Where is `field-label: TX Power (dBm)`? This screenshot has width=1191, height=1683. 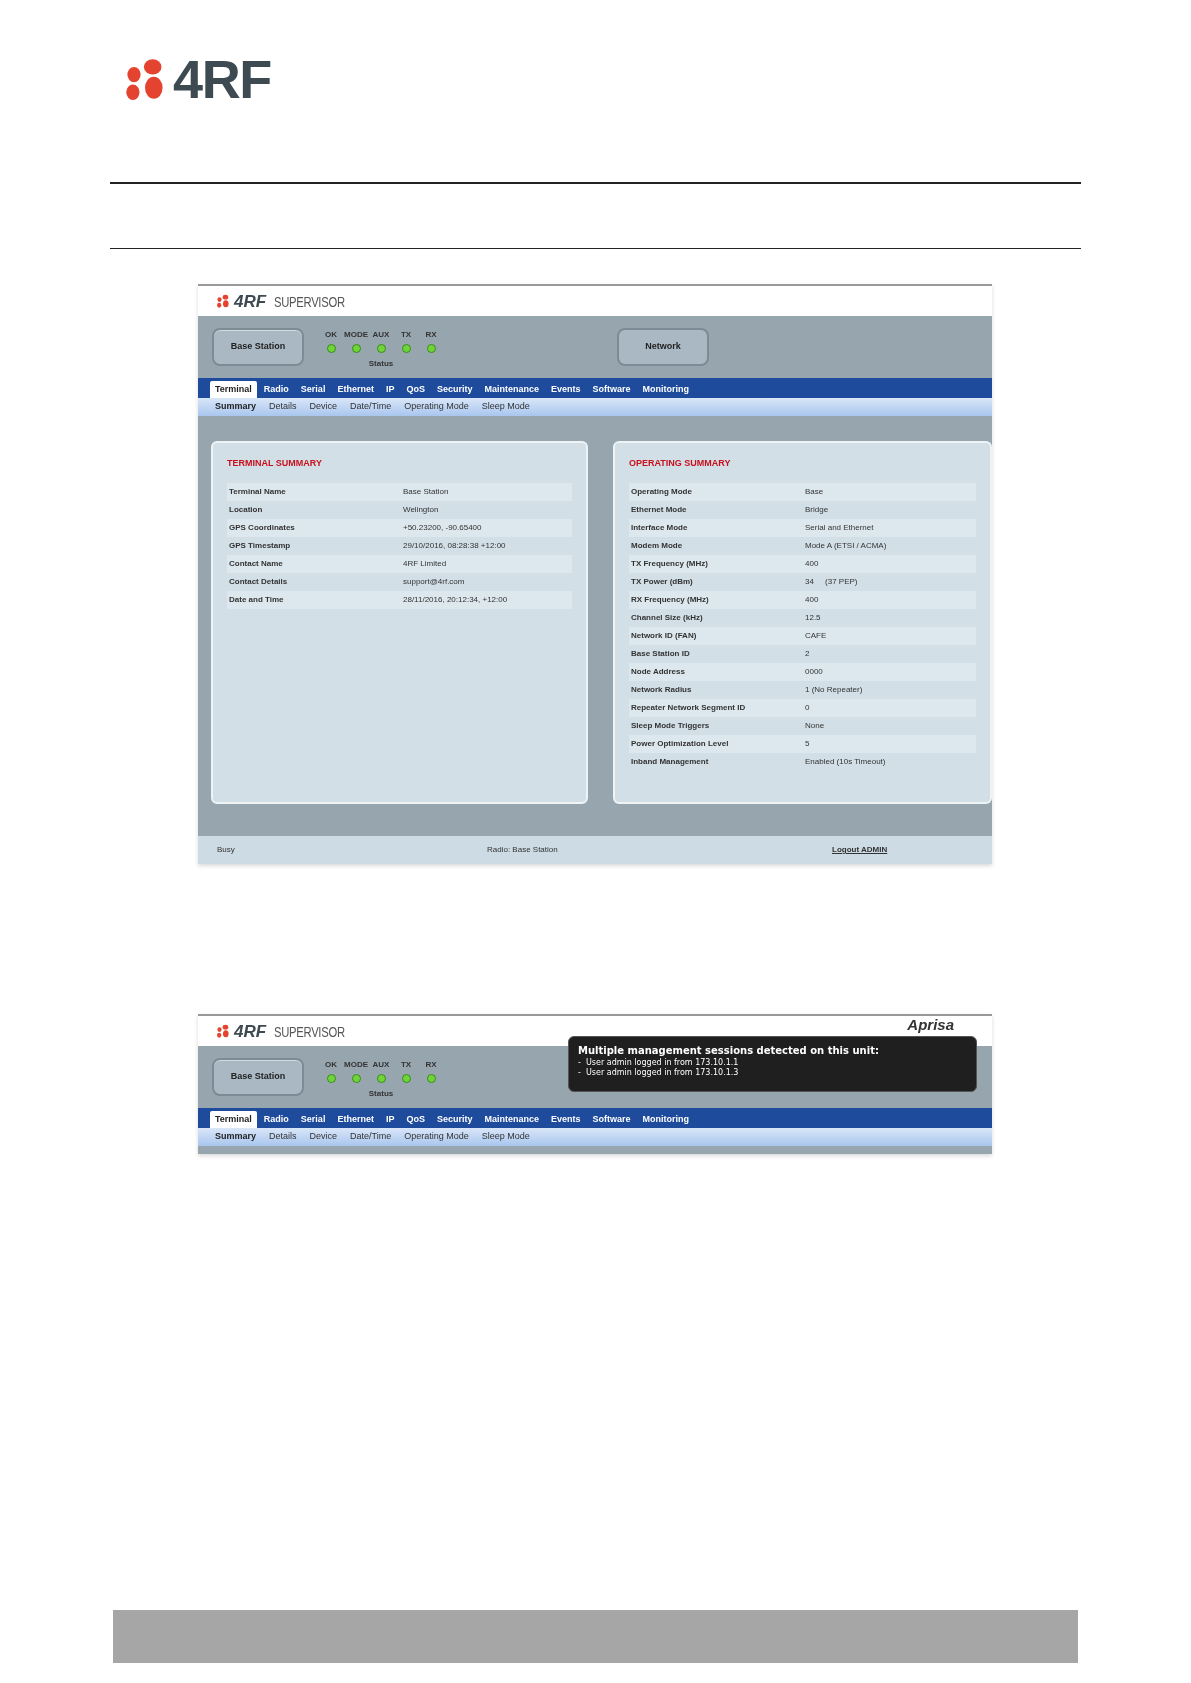 field-label: TX Power (dBm) is located at coordinates (662, 581).